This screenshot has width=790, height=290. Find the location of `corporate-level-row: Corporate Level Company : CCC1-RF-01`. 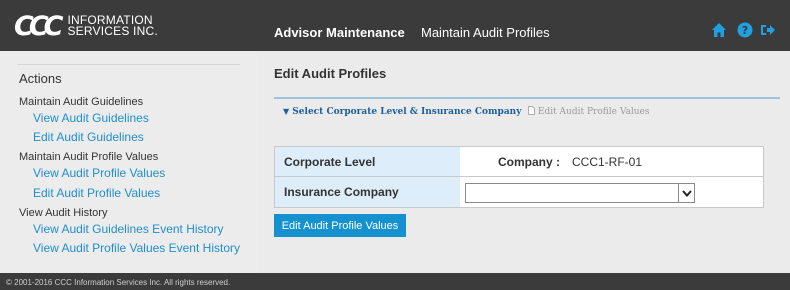

corporate-level-row: Corporate Level Company : CCC1-RF-01 is located at coordinates (519, 162).